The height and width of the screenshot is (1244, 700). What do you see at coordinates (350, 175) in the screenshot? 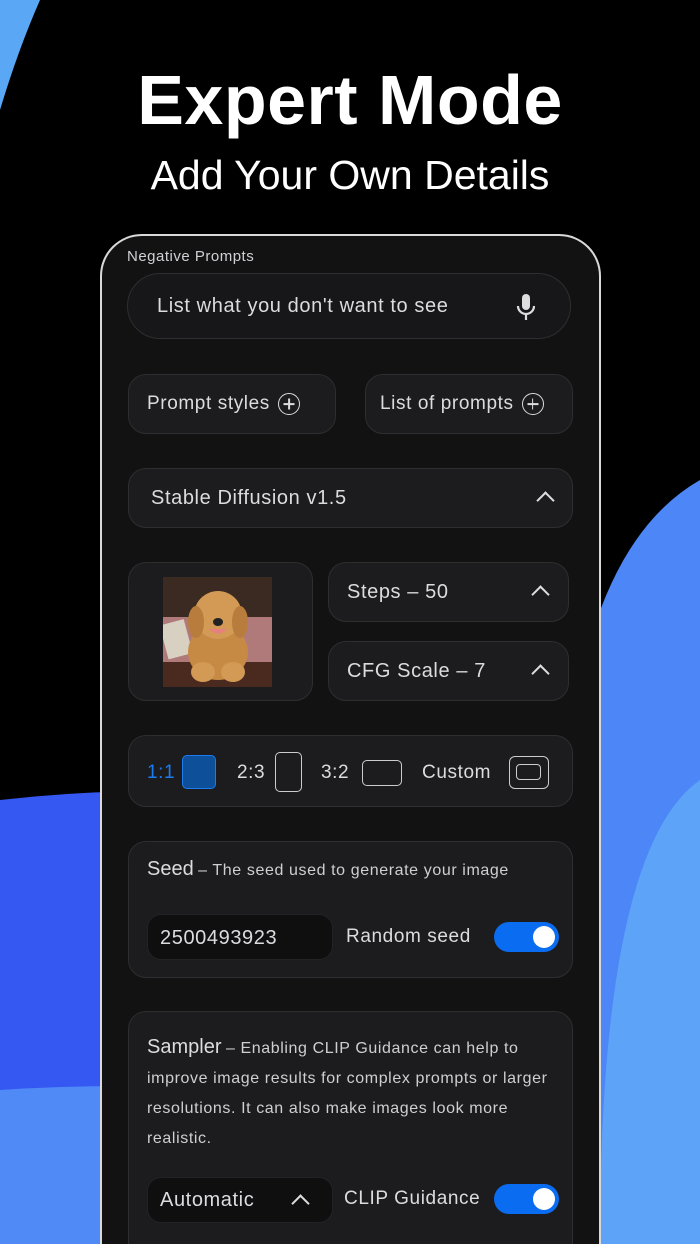
I see `hero-subtitle: Add Your Own Details` at bounding box center [350, 175].